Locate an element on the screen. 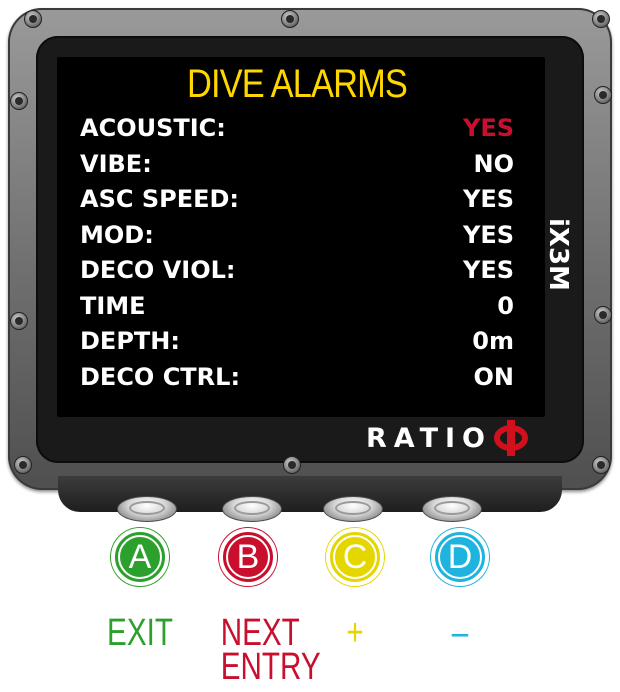 Image resolution: width=620 pixels, height=692 pixels. brand-mark: RATIO is located at coordinates (447, 438).